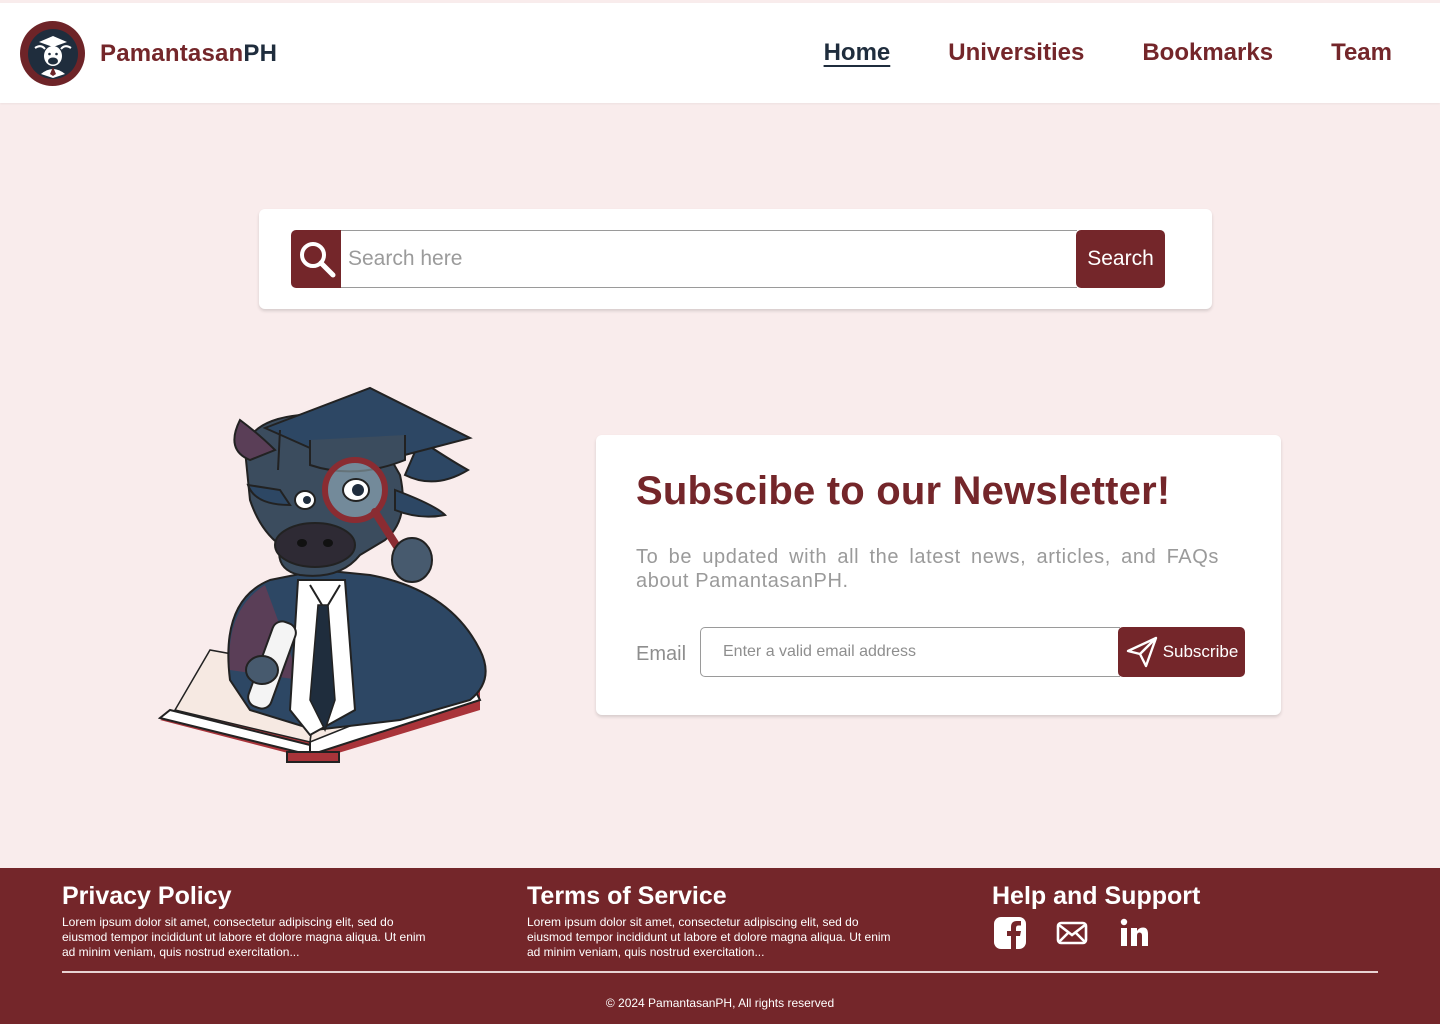 This screenshot has height=1024, width=1440. What do you see at coordinates (1016, 53) in the screenshot?
I see `nav-universities: Universities` at bounding box center [1016, 53].